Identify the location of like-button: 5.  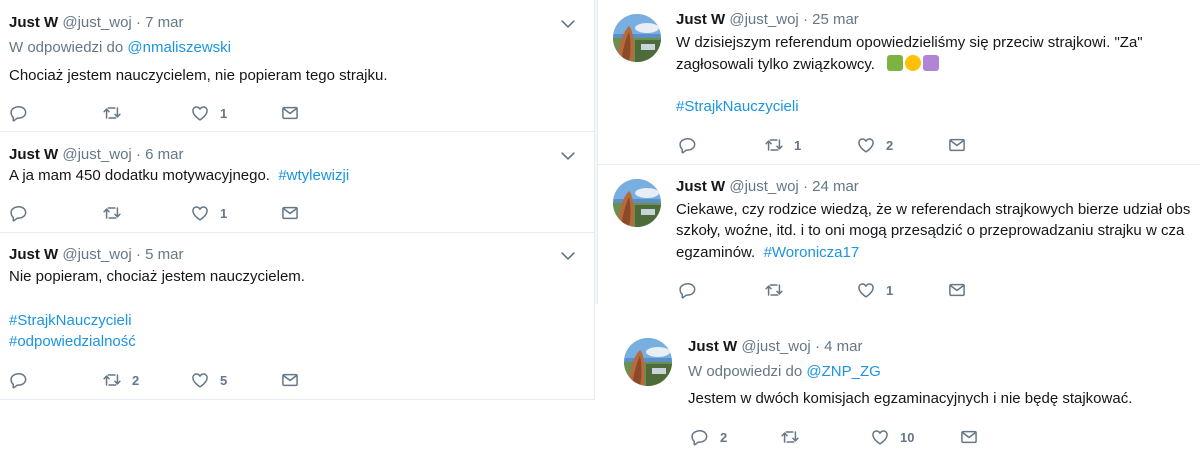
(208, 380).